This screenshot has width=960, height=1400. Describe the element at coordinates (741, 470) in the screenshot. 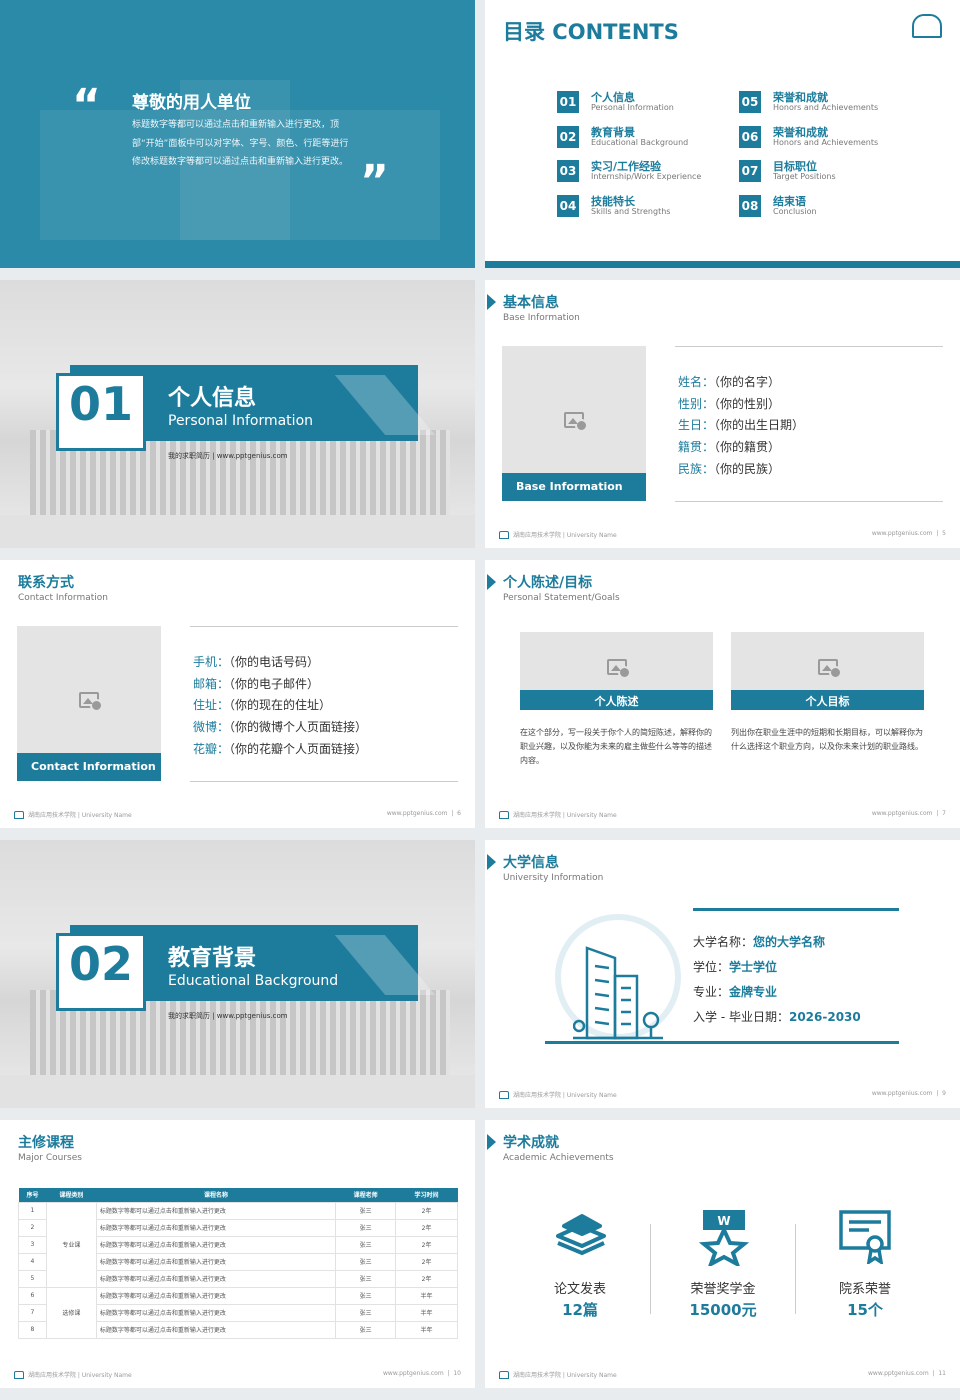

I see `info-row: 民族：（你的民族）` at that location.